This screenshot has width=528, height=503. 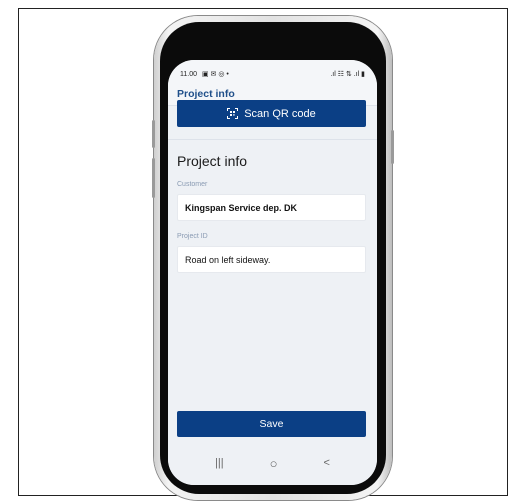 I want to click on section-divider, so click(x=272, y=139).